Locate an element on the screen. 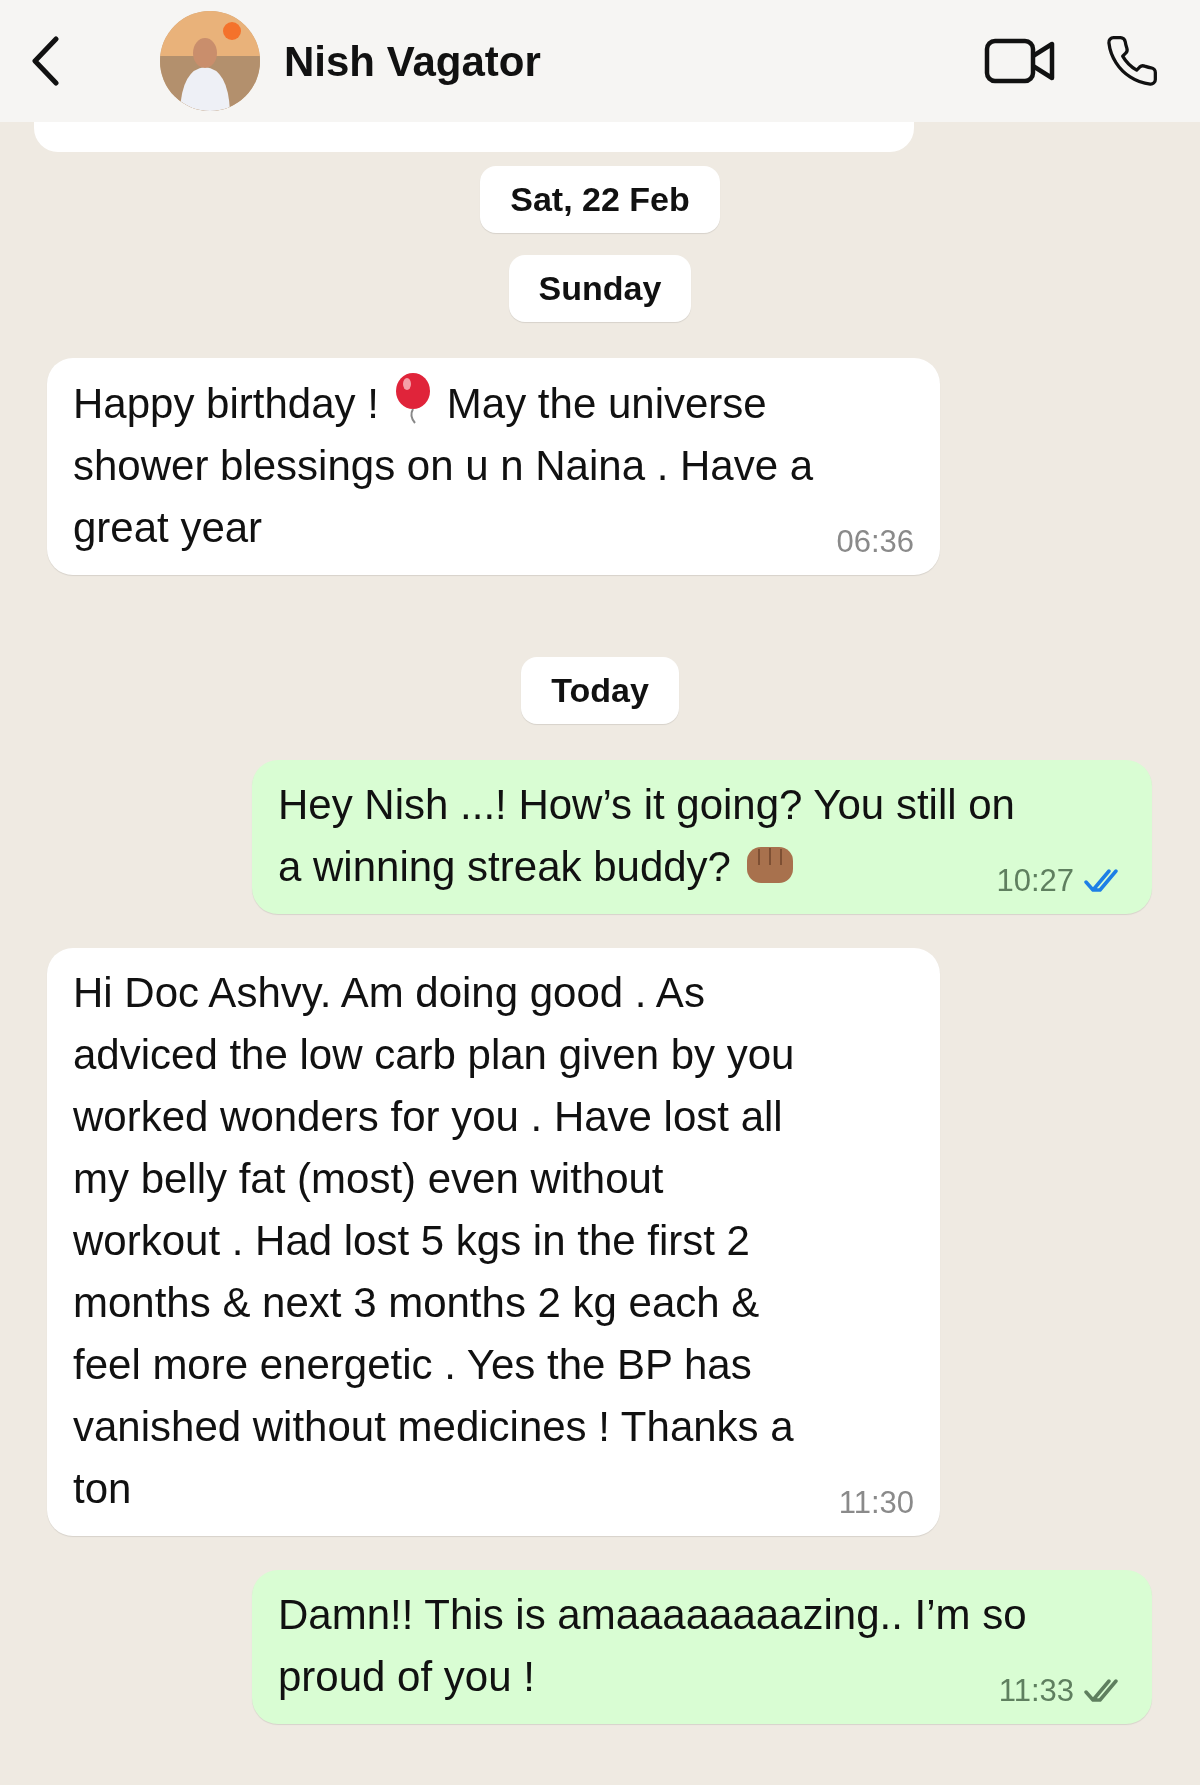  message-text: workout . Had lost 5 kgs in the first 2 is located at coordinates (411, 1240).